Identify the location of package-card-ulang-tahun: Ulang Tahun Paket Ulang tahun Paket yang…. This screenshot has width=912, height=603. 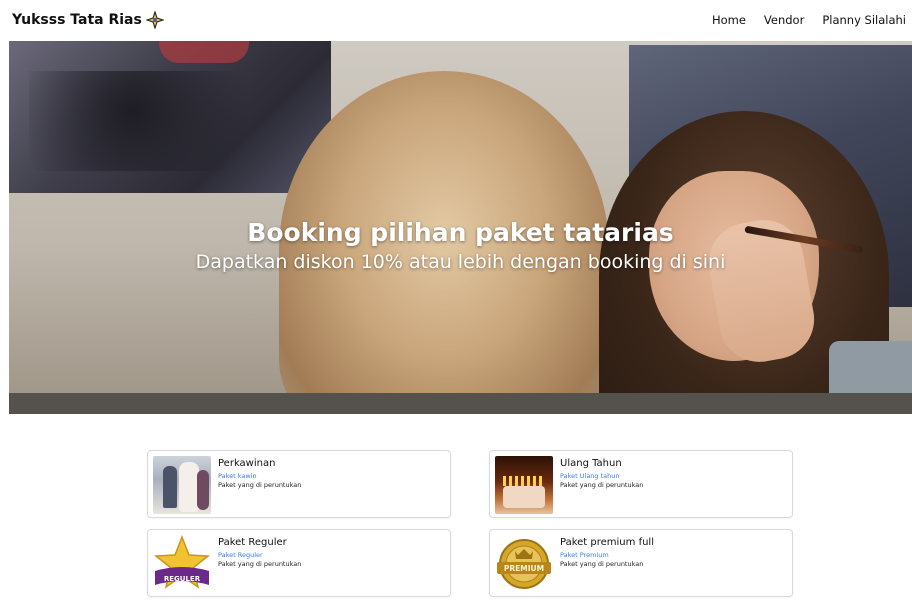
(641, 484).